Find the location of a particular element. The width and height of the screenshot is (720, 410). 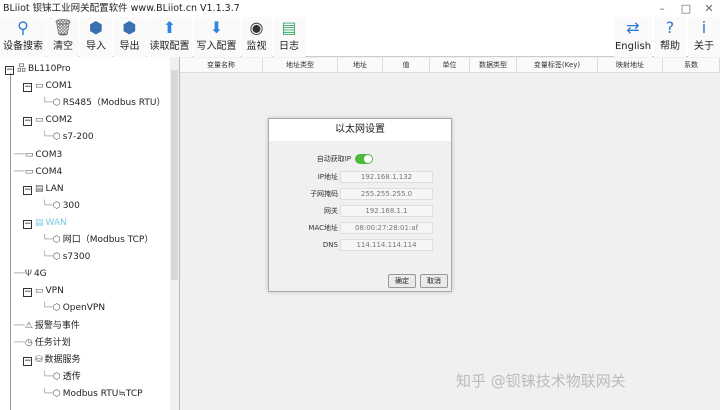

toolbar-button-label: 关于 is located at coordinates (704, 46).